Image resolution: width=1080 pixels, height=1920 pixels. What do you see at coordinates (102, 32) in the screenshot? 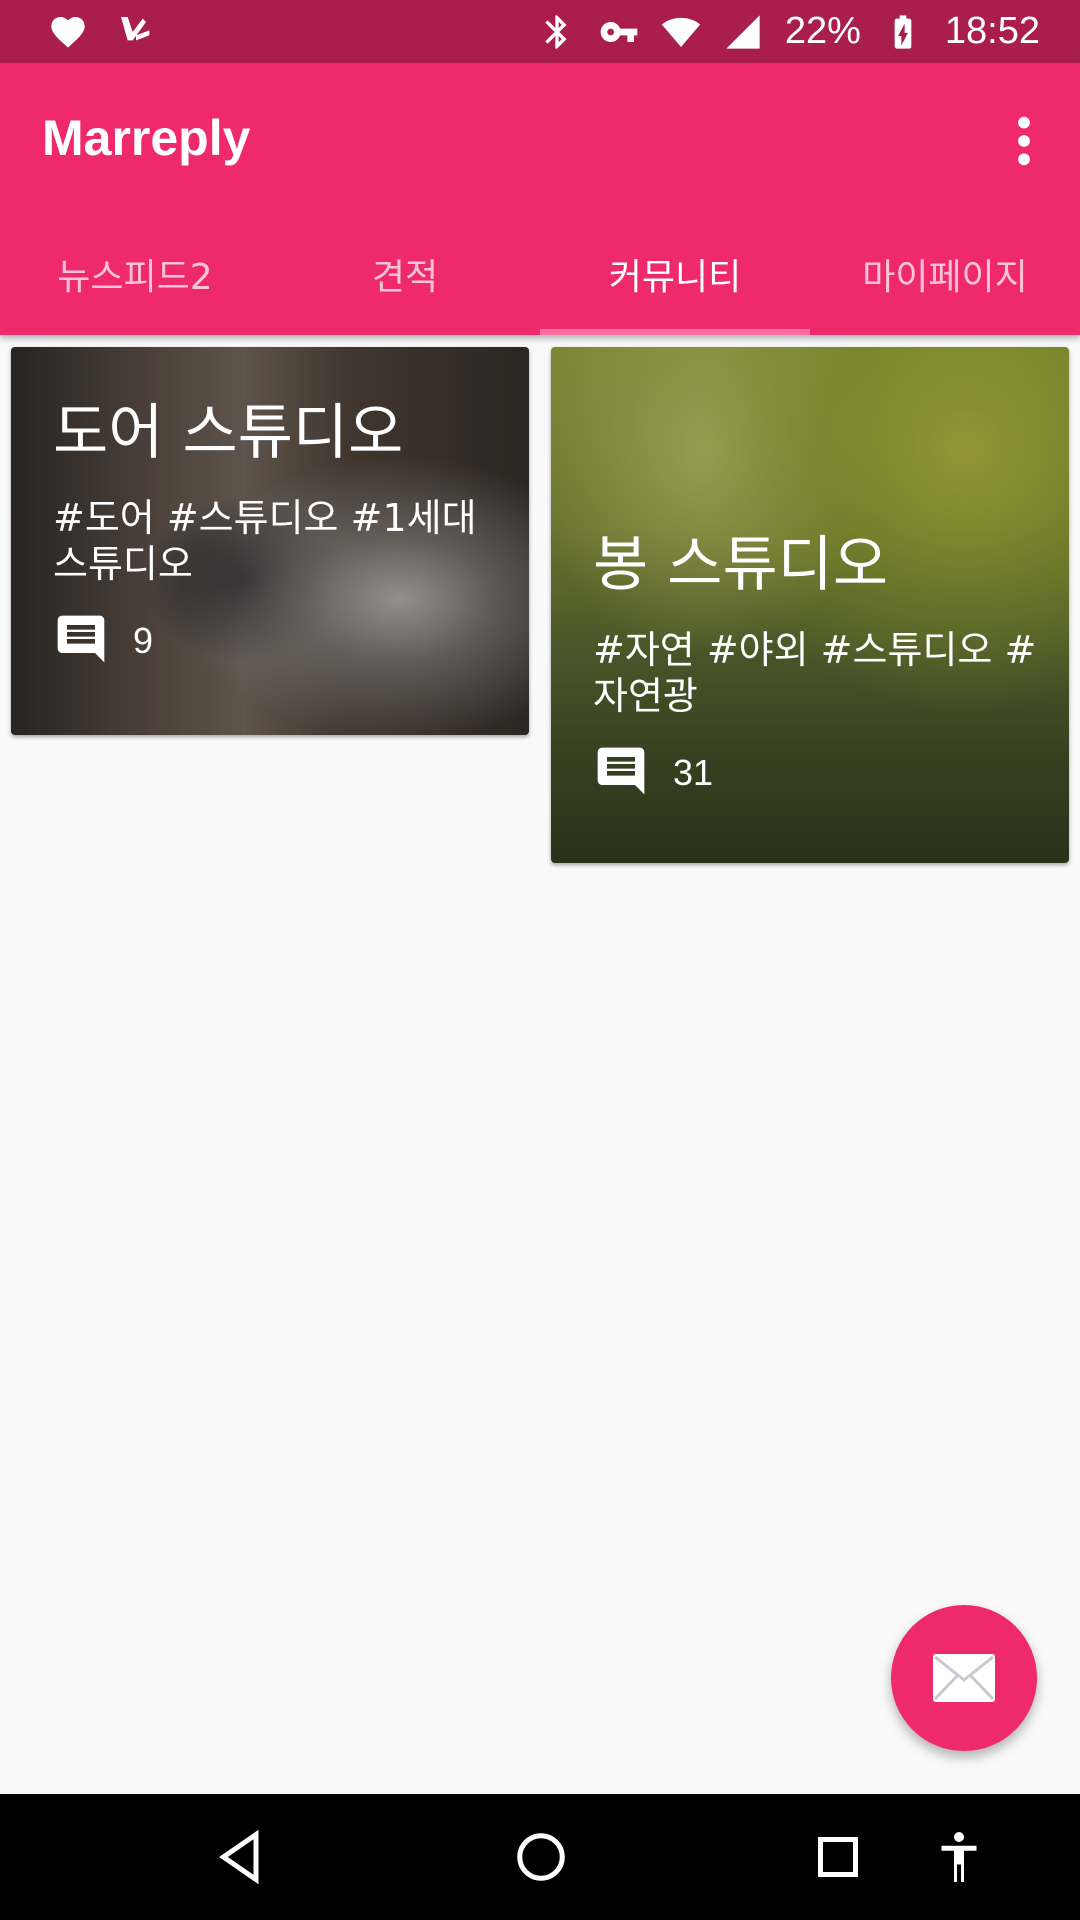
I see `status-notifications` at bounding box center [102, 32].